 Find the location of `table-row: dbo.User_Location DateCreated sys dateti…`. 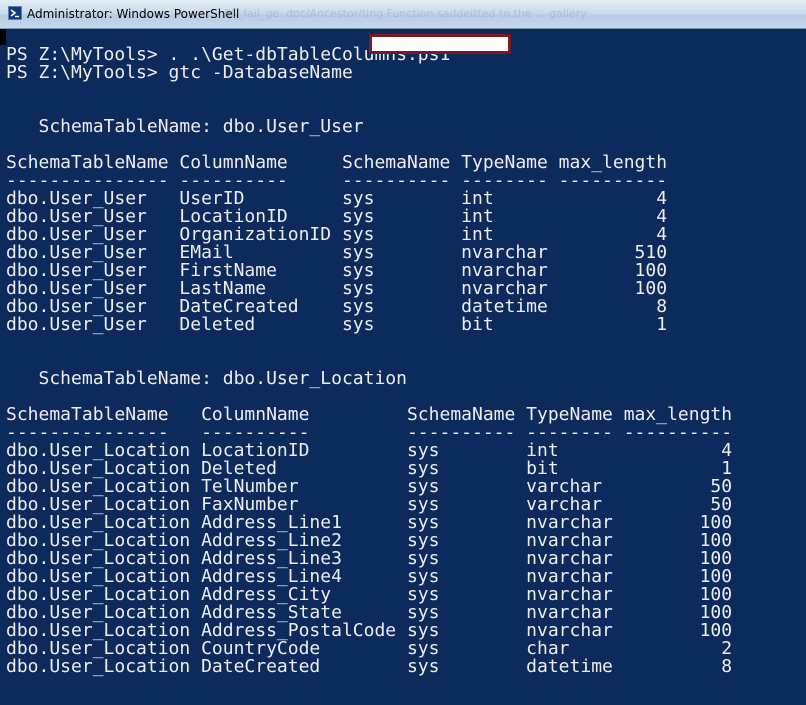

table-row: dbo.User_Location DateCreated sys dateti… is located at coordinates (369, 666).